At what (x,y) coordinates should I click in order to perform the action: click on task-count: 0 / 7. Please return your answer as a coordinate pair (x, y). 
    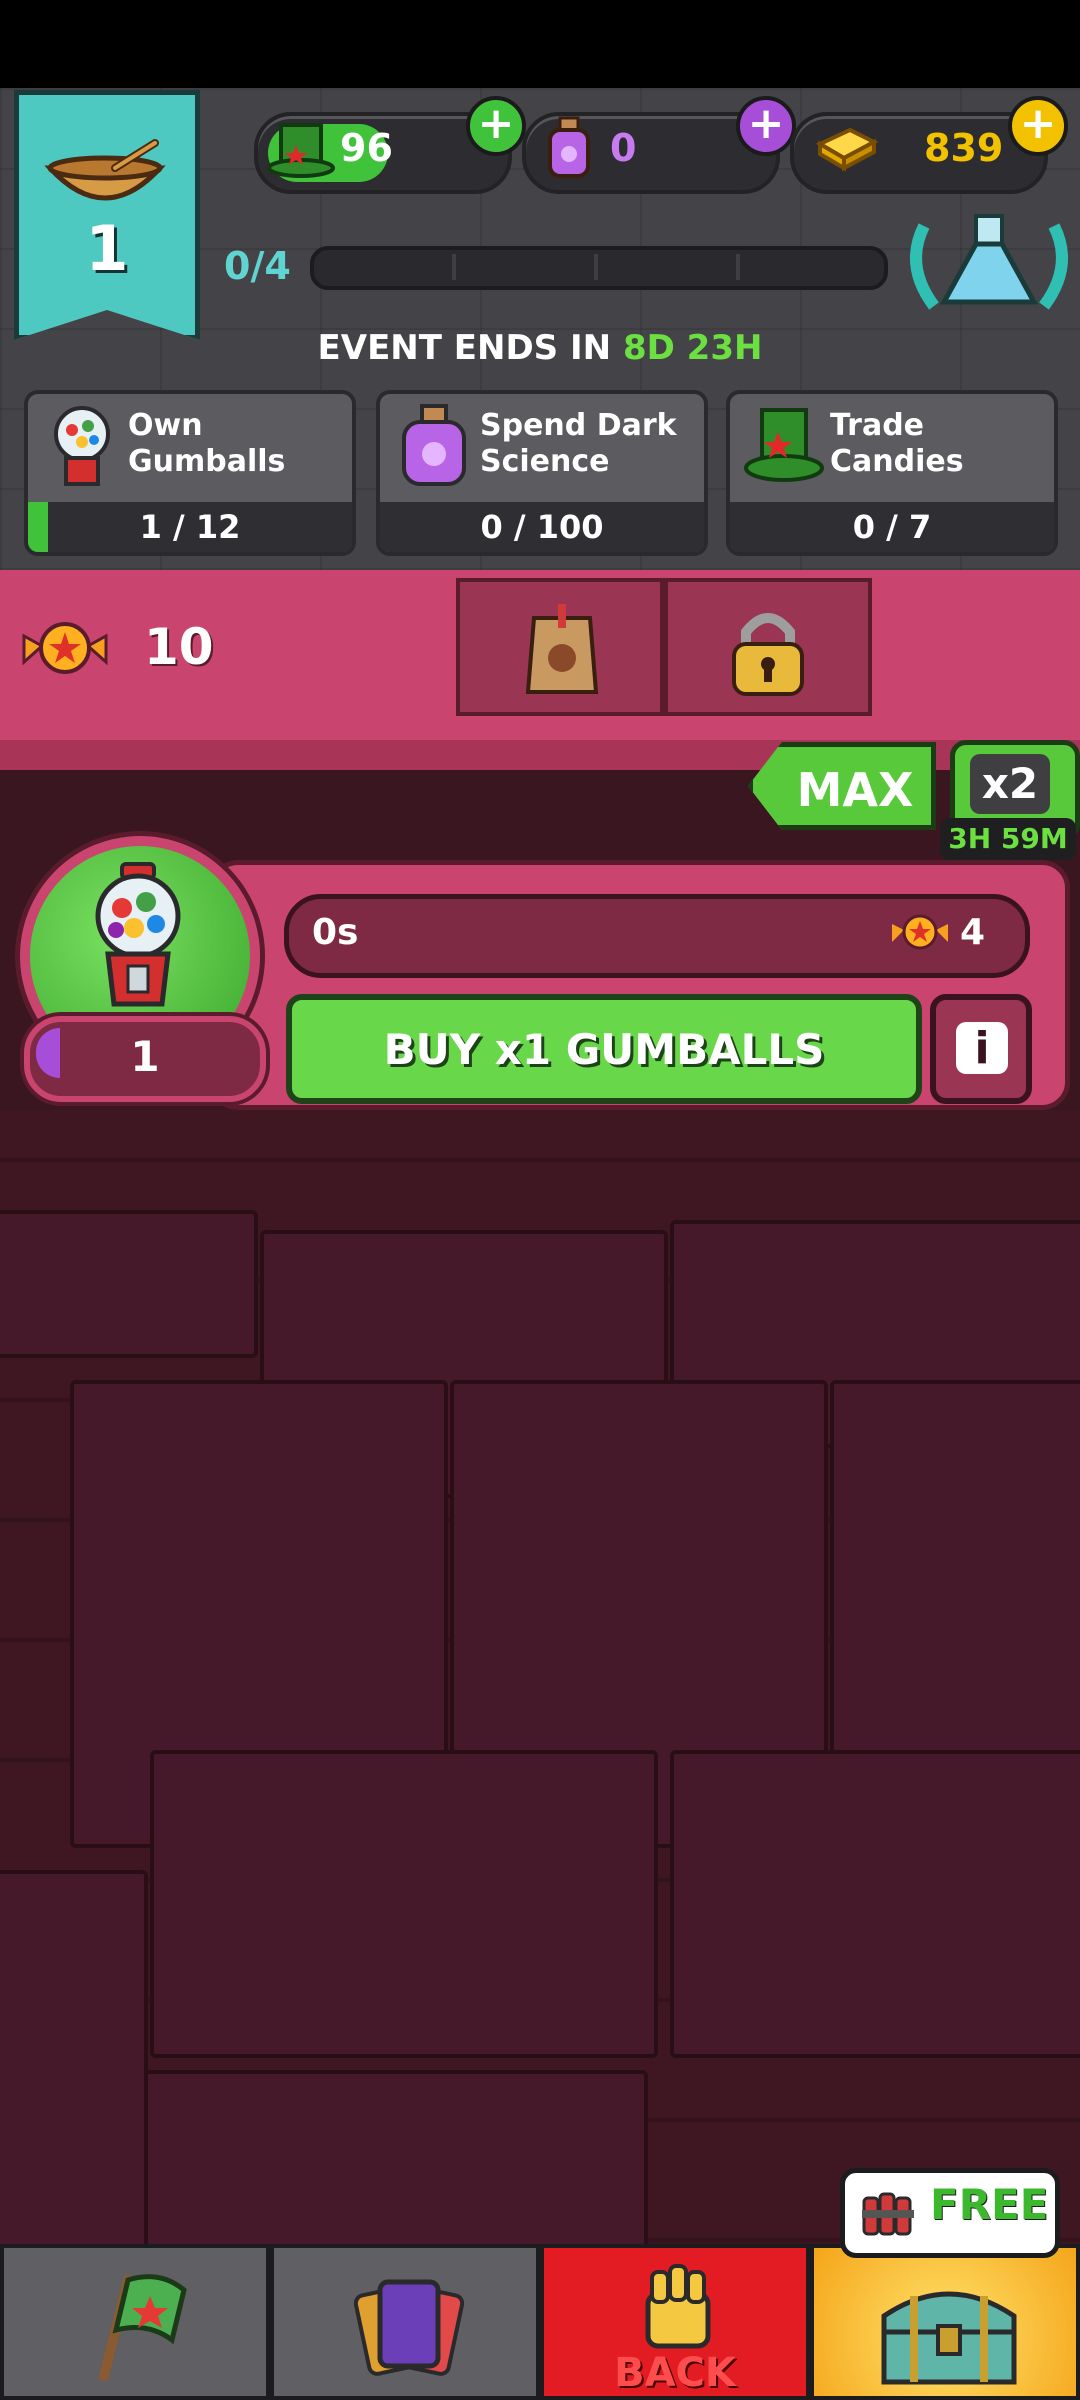
    Looking at the image, I should click on (892, 527).